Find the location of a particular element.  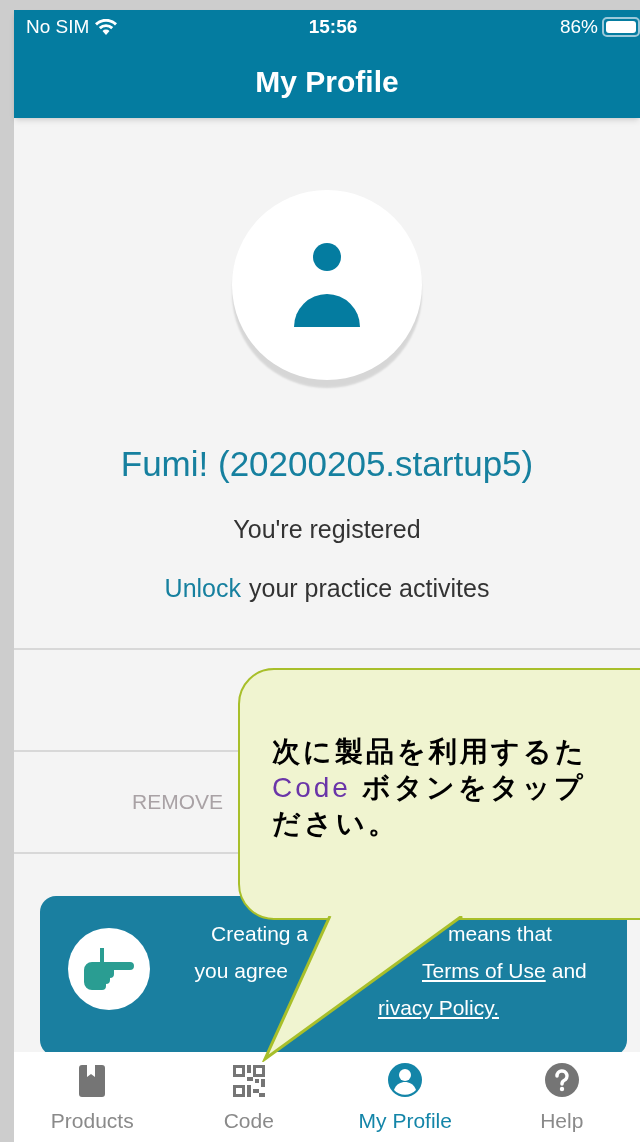

pointing-hand-icon is located at coordinates (109, 968).